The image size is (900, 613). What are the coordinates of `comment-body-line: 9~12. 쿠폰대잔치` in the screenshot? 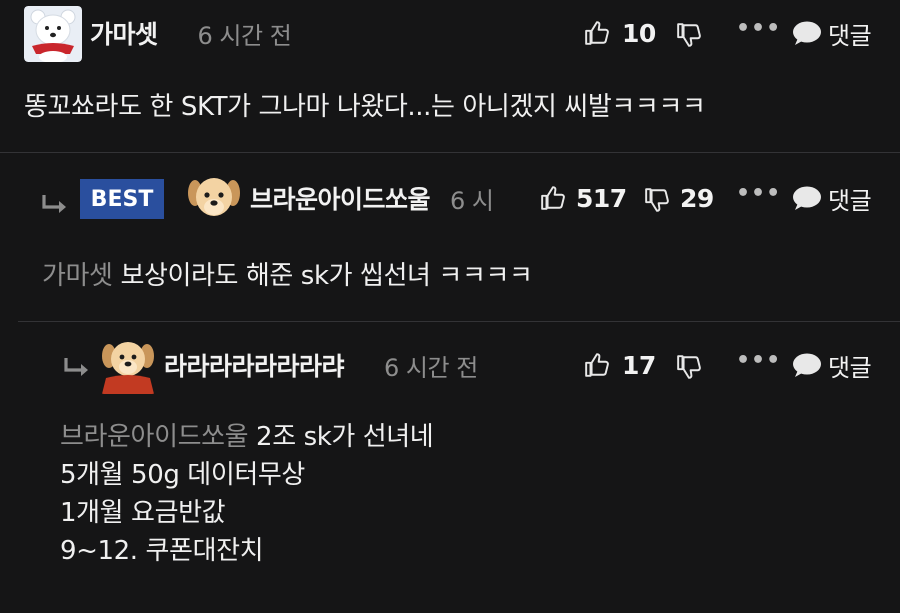 It's located at (162, 551).